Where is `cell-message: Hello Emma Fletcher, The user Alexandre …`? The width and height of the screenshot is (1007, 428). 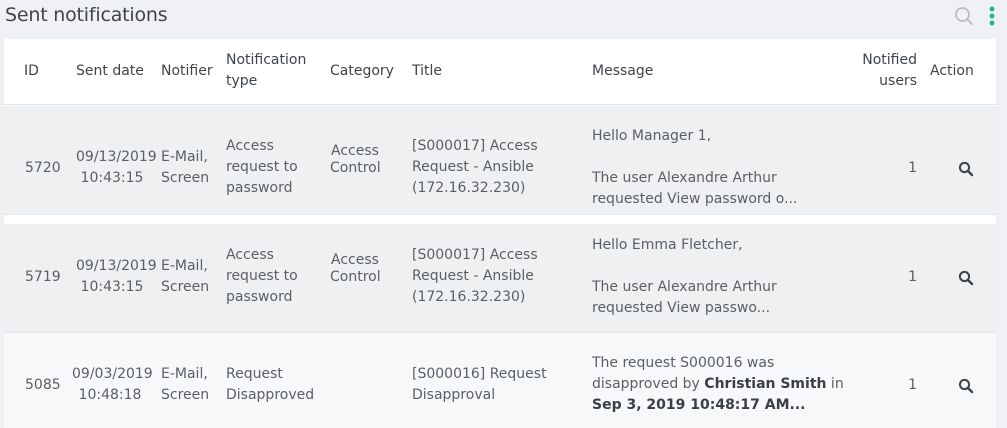
cell-message: Hello Emma Fletcher, The user Alexandre … is located at coordinates (684, 277).